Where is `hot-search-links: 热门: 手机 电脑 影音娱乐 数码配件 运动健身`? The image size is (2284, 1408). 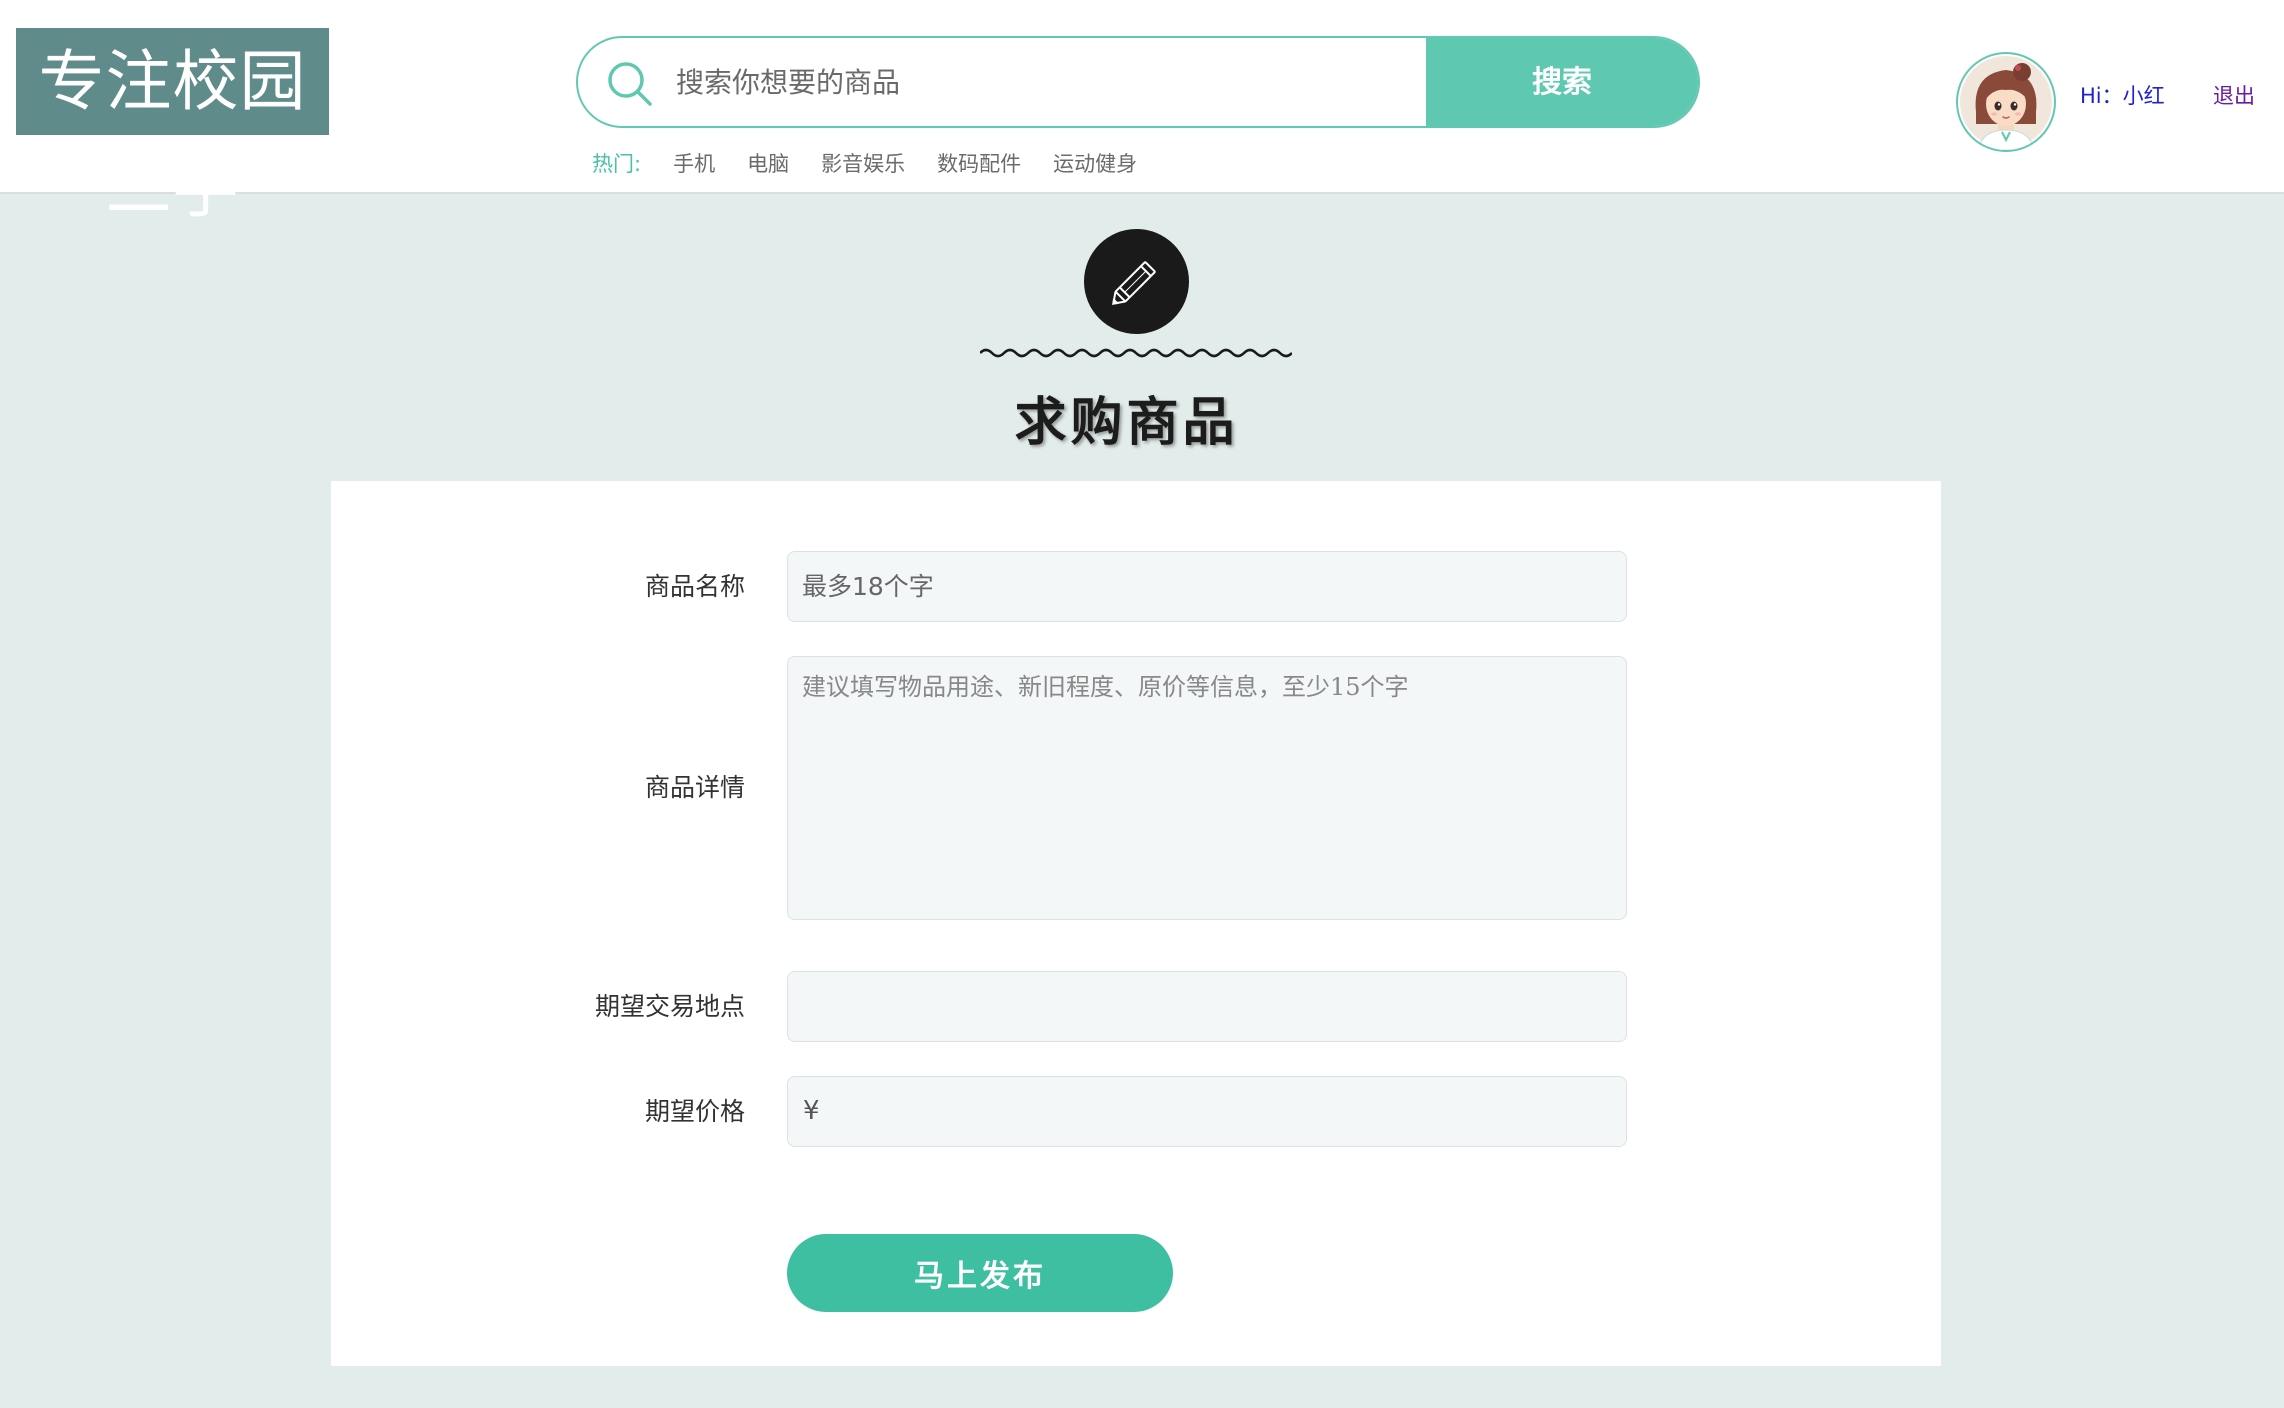
hot-search-links: 热门: 手机 电脑 影音娱乐 数码配件 运动健身 is located at coordinates (880, 163).